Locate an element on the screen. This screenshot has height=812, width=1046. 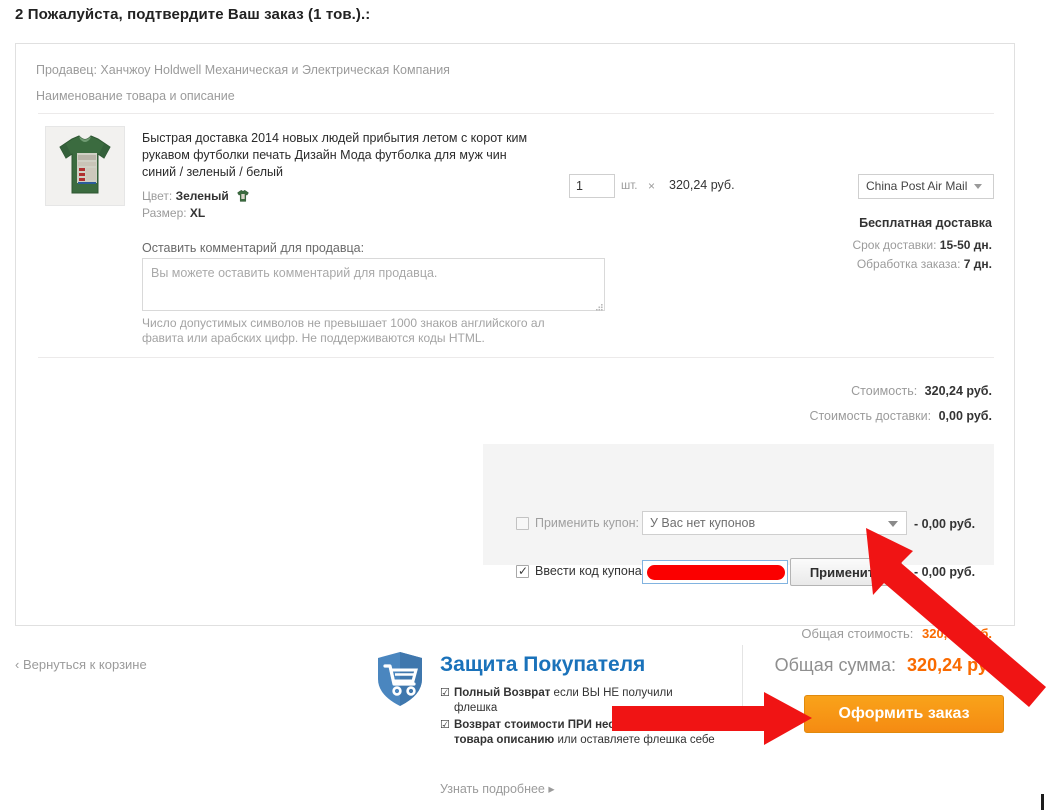
delivery-time-row: Срок доставки: 15-50 дн. is located at coordinates (922, 245).